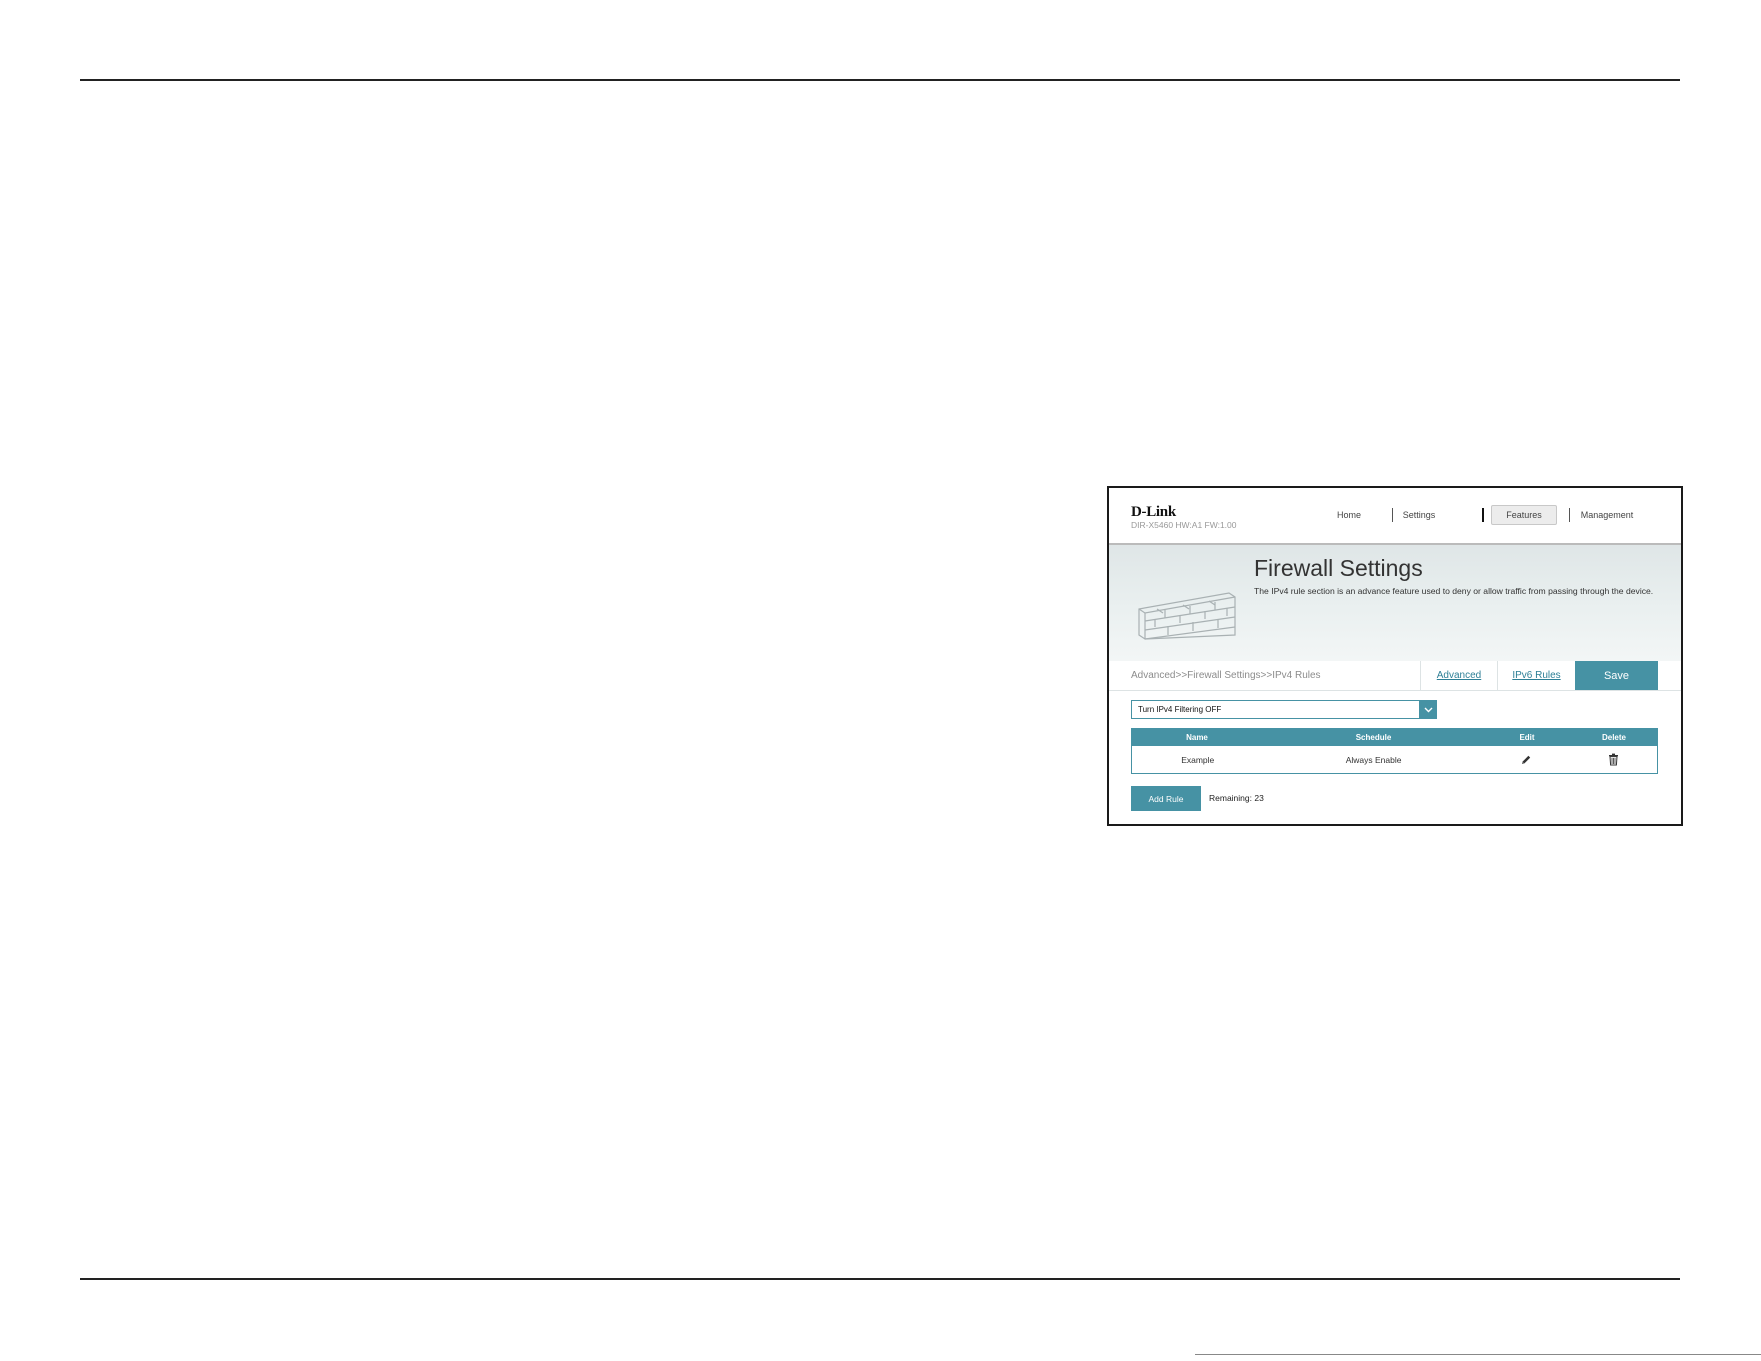 The height and width of the screenshot is (1361, 1761). I want to click on dlink-logo: D-Link, so click(1153, 512).